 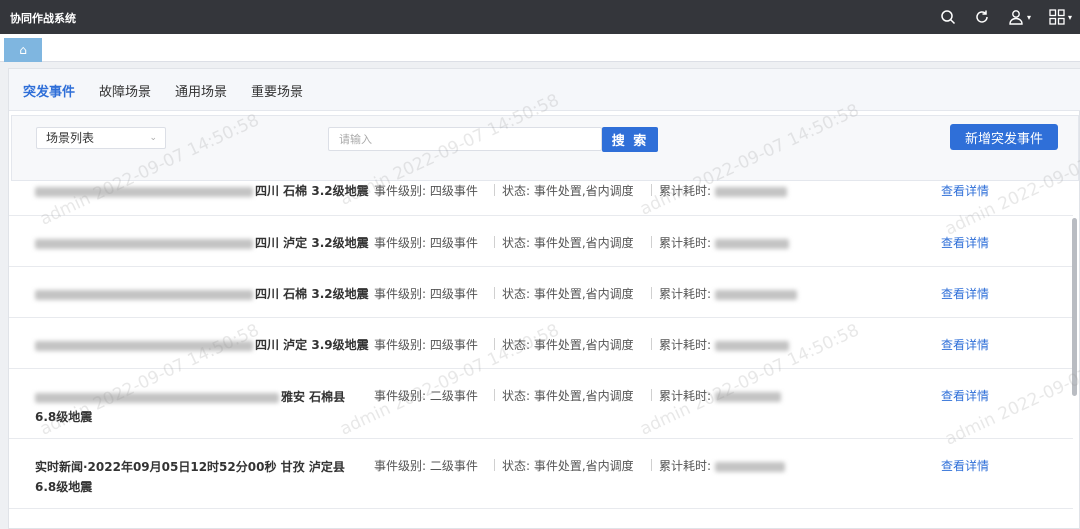 I want to click on user-menu: ▾, so click(x=1019, y=17).